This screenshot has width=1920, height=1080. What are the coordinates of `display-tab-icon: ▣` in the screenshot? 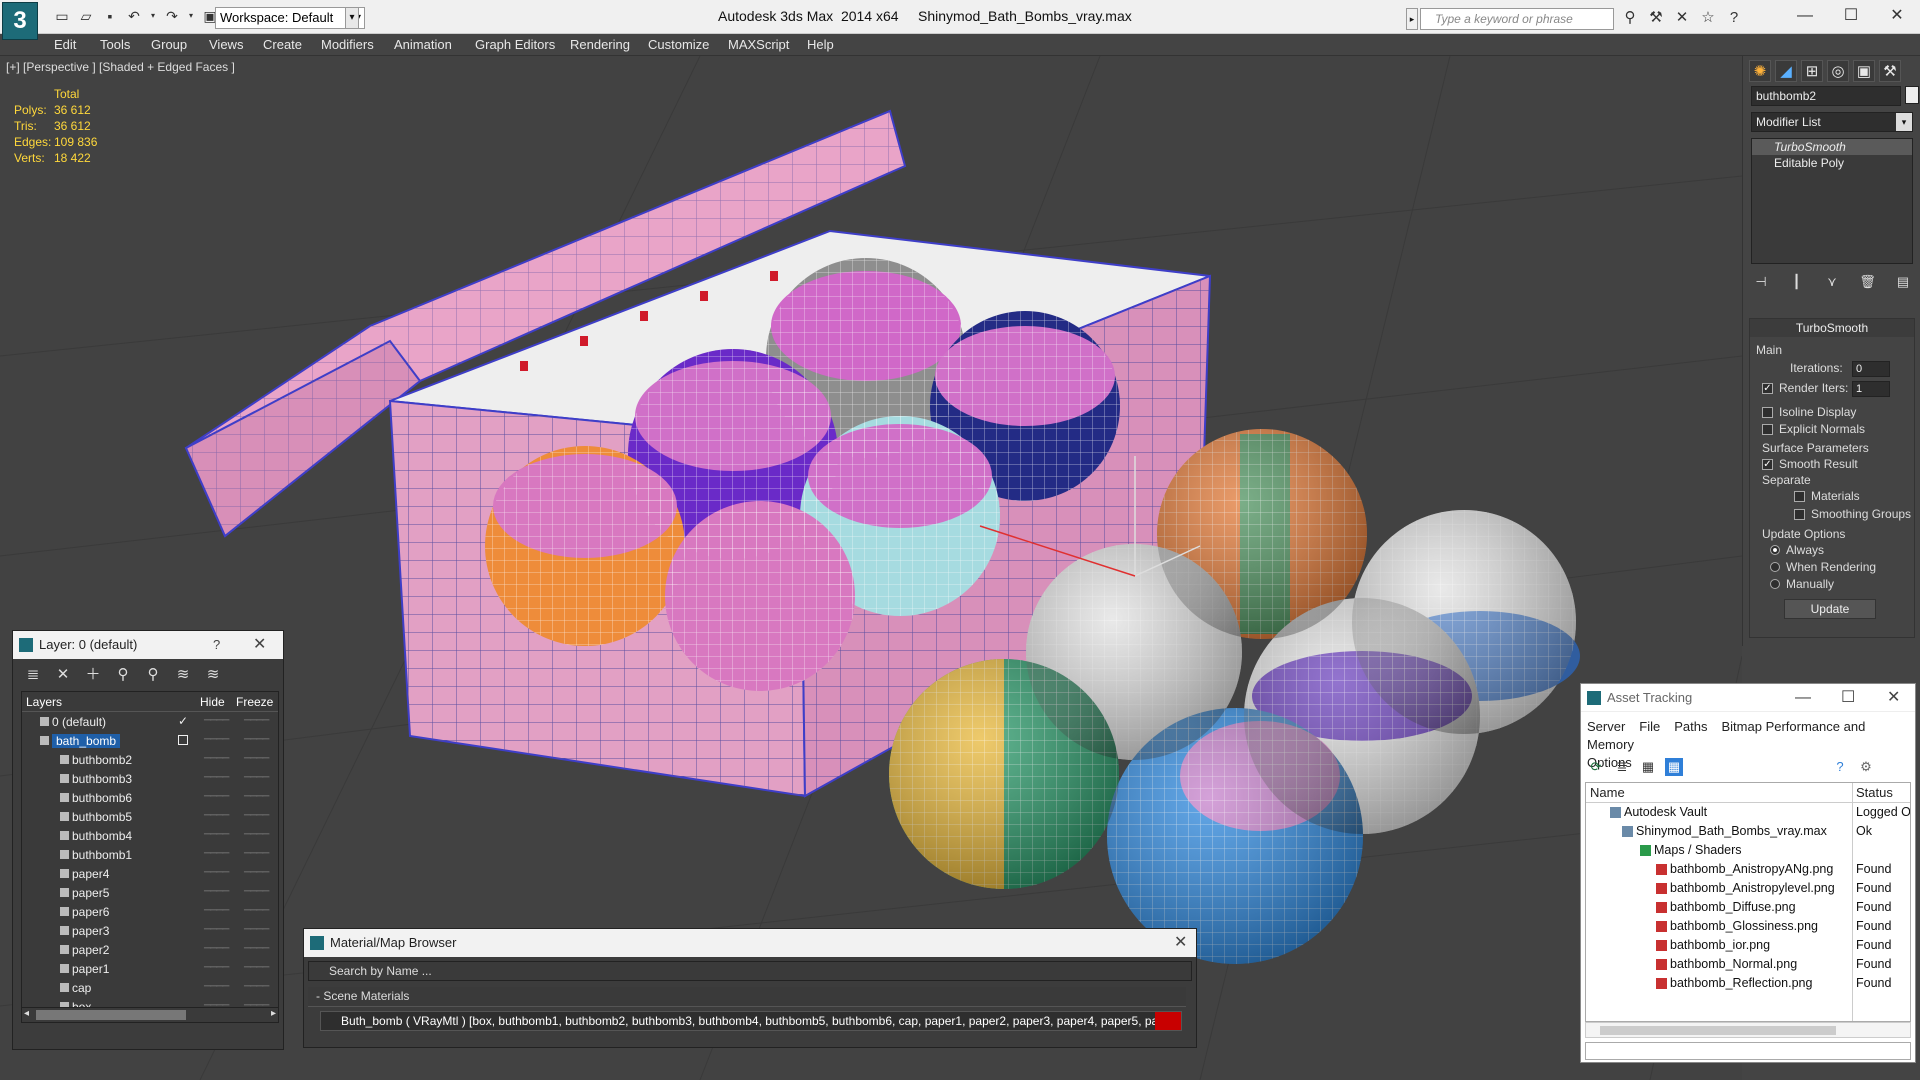 It's located at (1864, 71).